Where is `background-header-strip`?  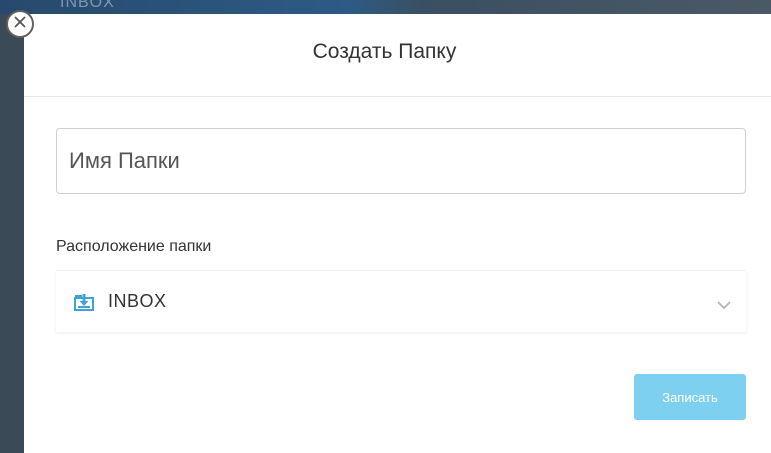
background-header-strip is located at coordinates (385, 7).